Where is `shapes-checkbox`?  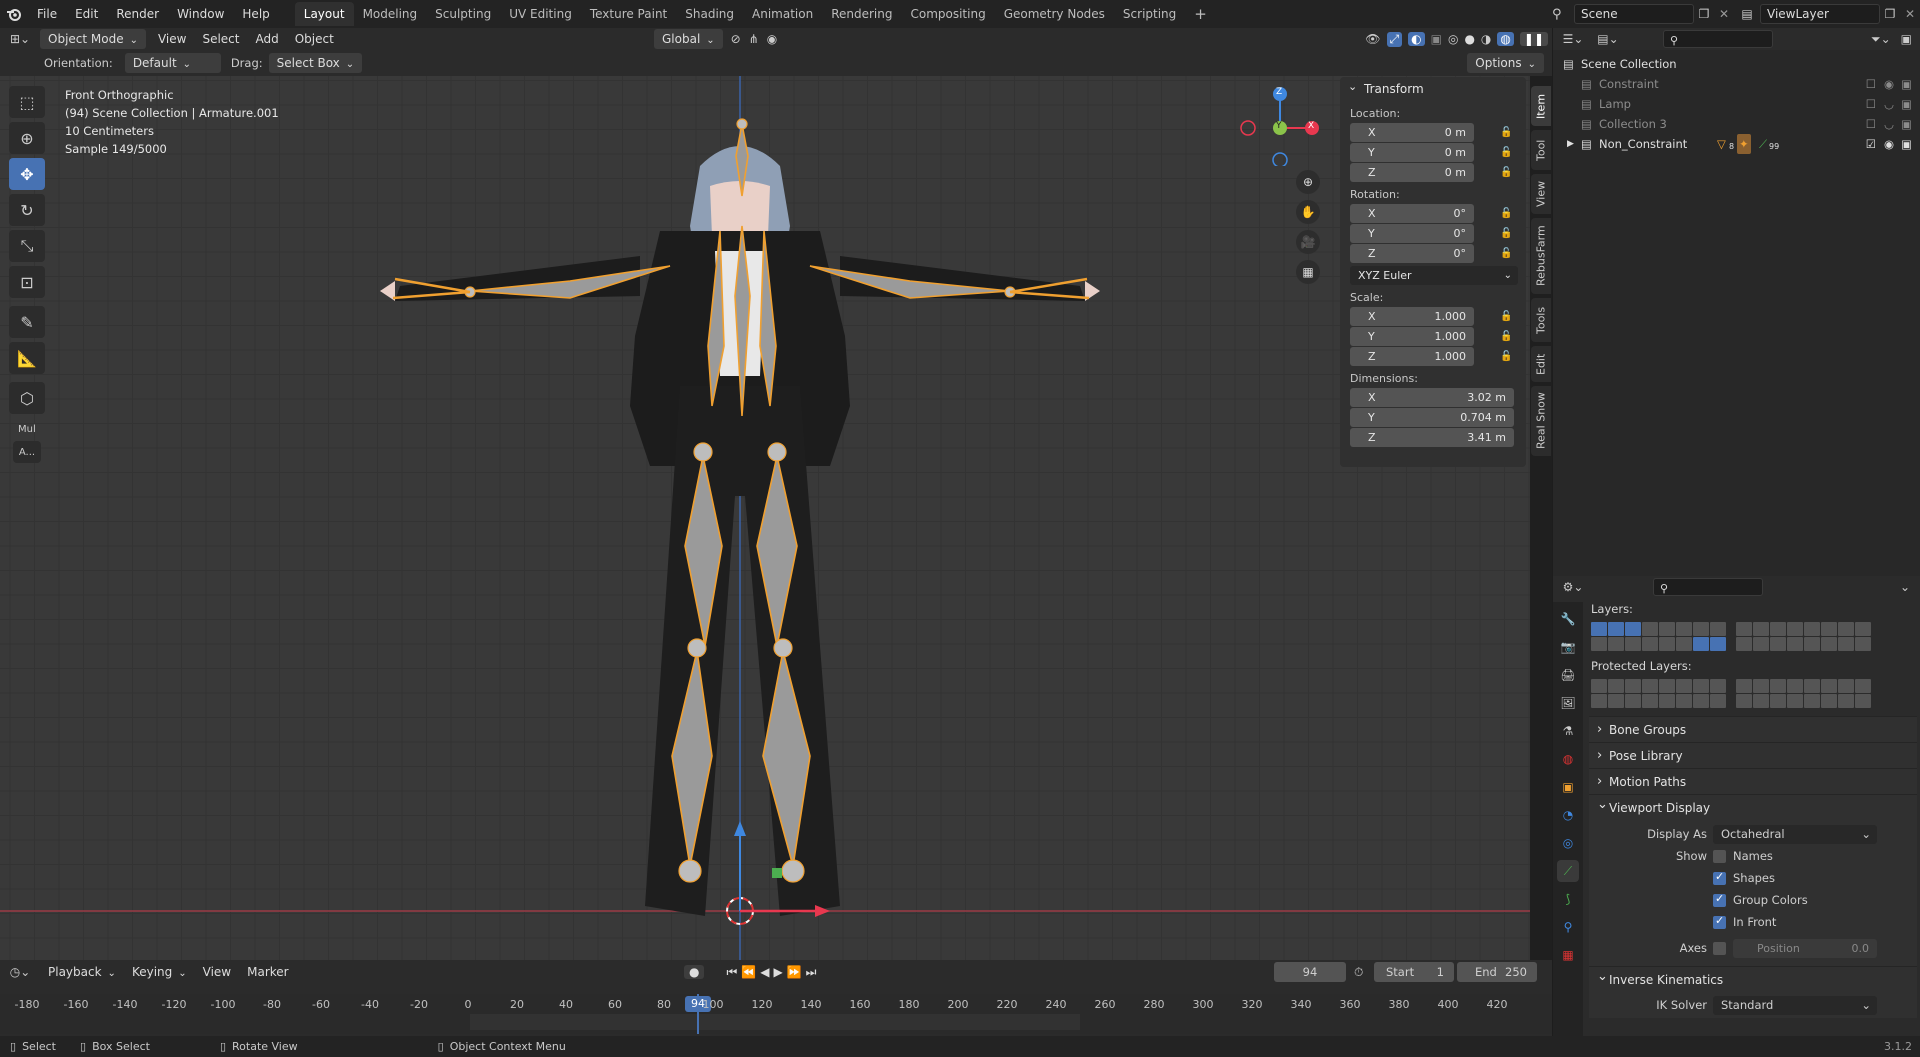
shapes-checkbox is located at coordinates (1719, 877).